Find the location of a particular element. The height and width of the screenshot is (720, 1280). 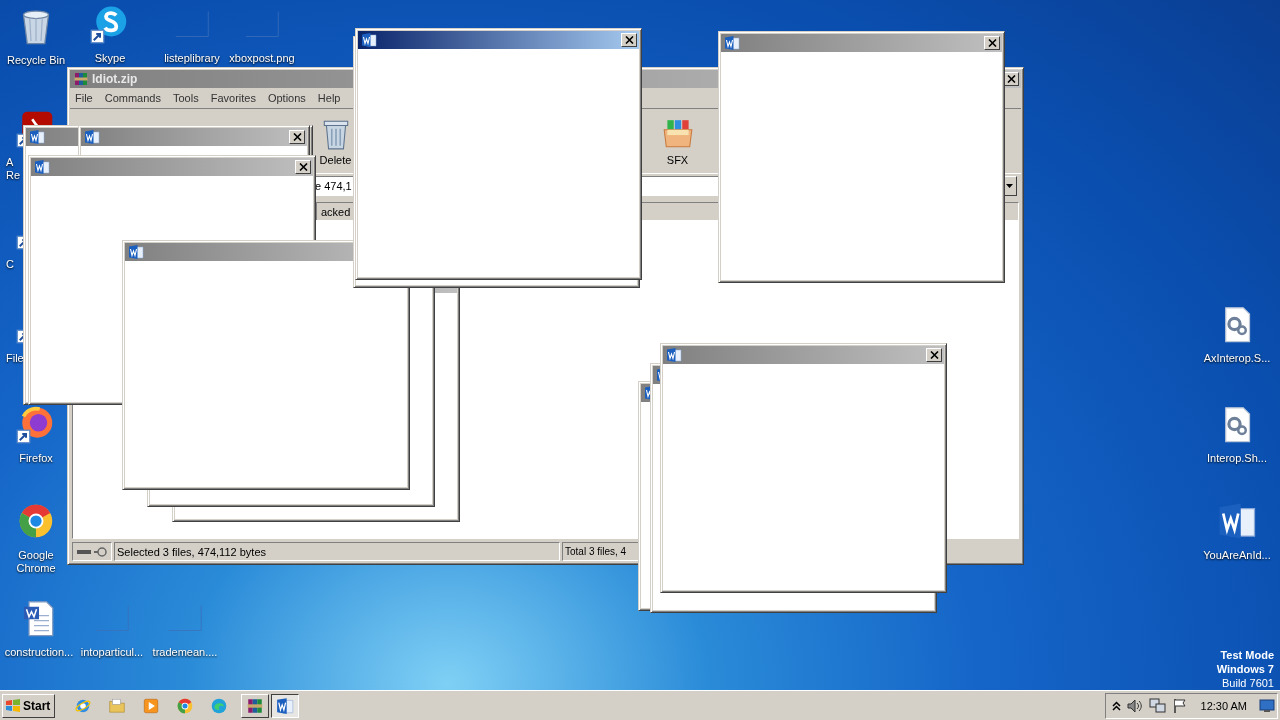

menu-item: Help is located at coordinates (329, 98).